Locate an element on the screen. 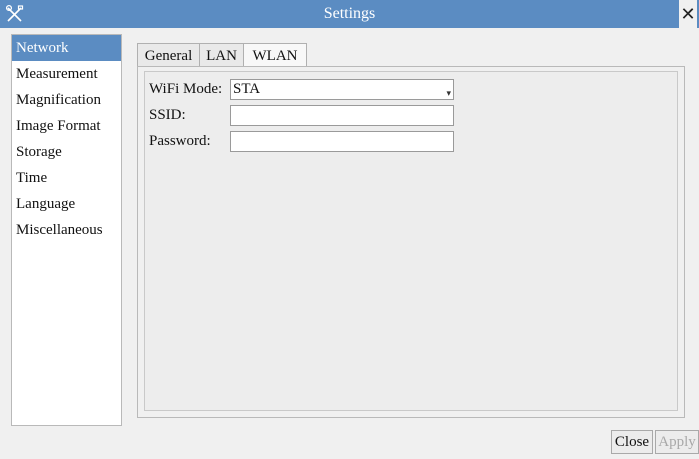 This screenshot has height=459, width=699. ssid-label: SSID: is located at coordinates (167, 115).